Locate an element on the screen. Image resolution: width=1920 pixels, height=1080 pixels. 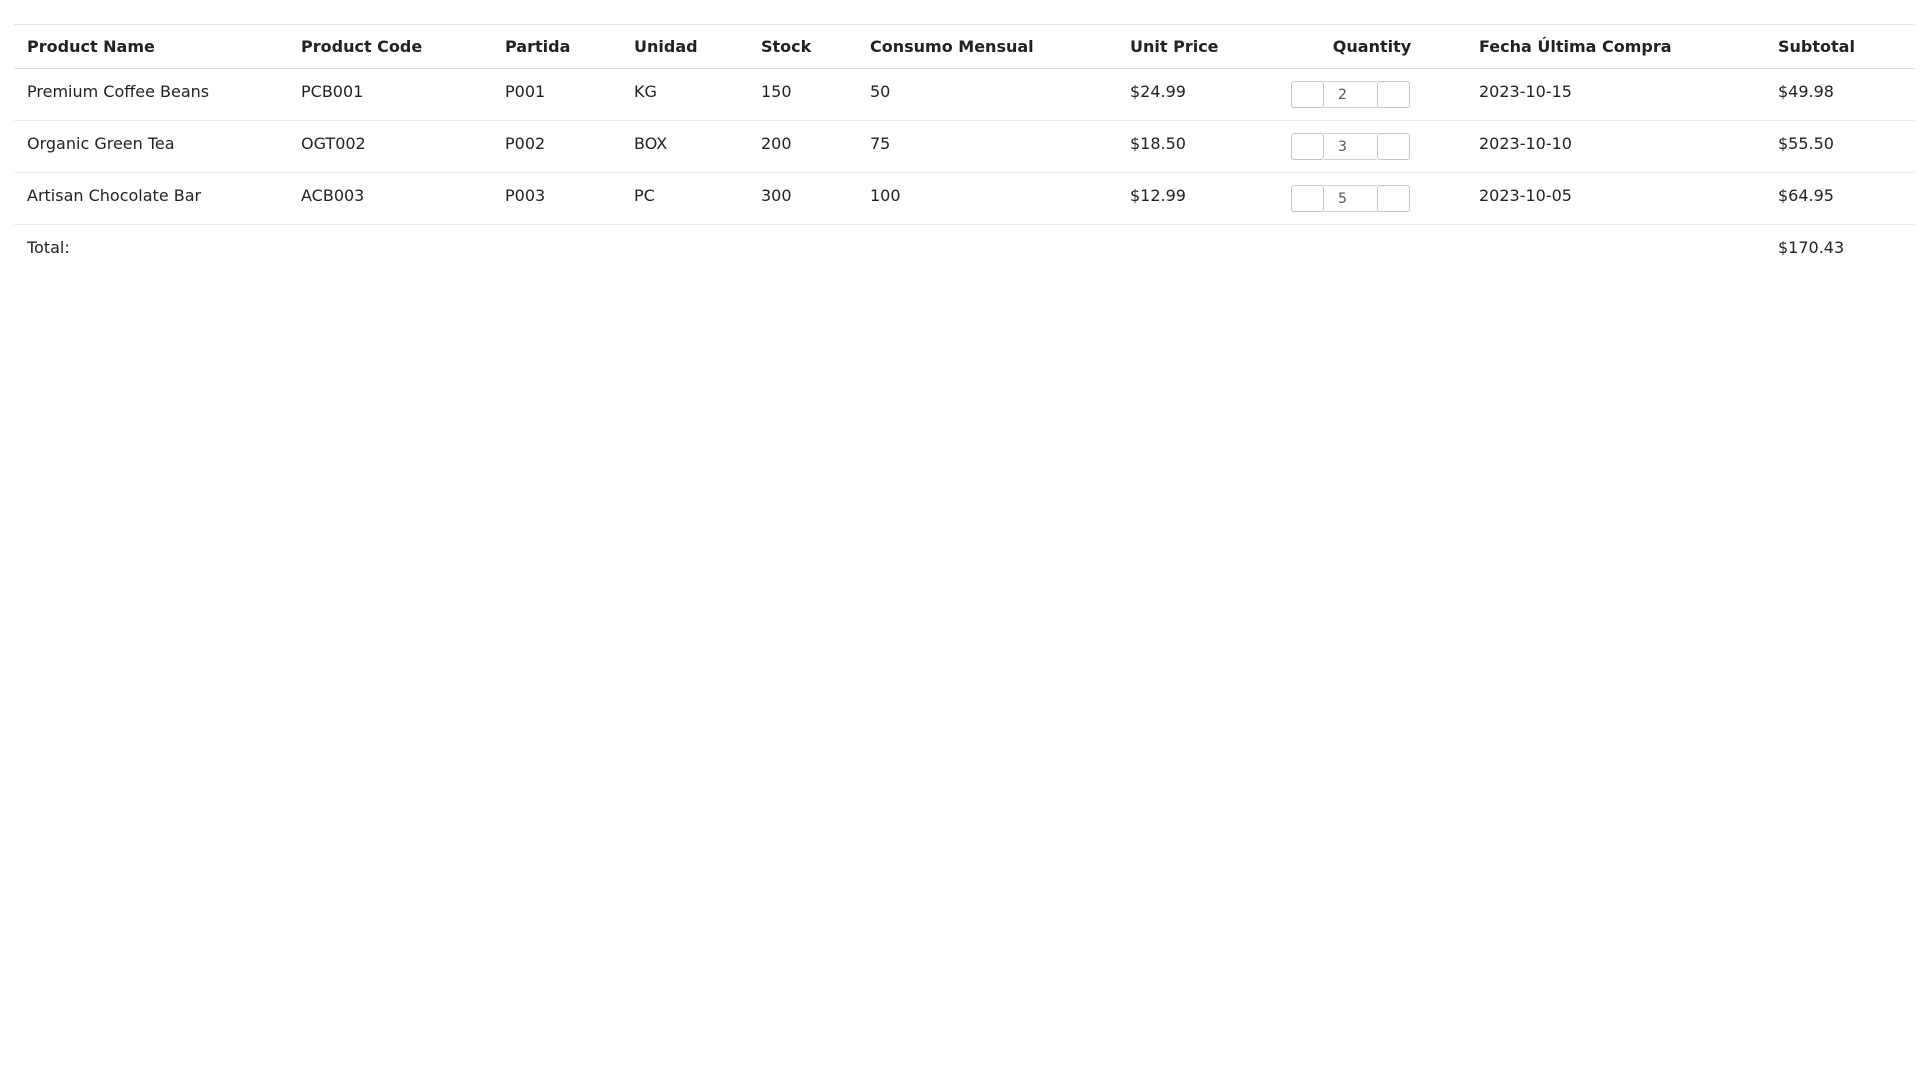
fecha-ultima-compra-cell: 2023-10-15 is located at coordinates (1525, 91).